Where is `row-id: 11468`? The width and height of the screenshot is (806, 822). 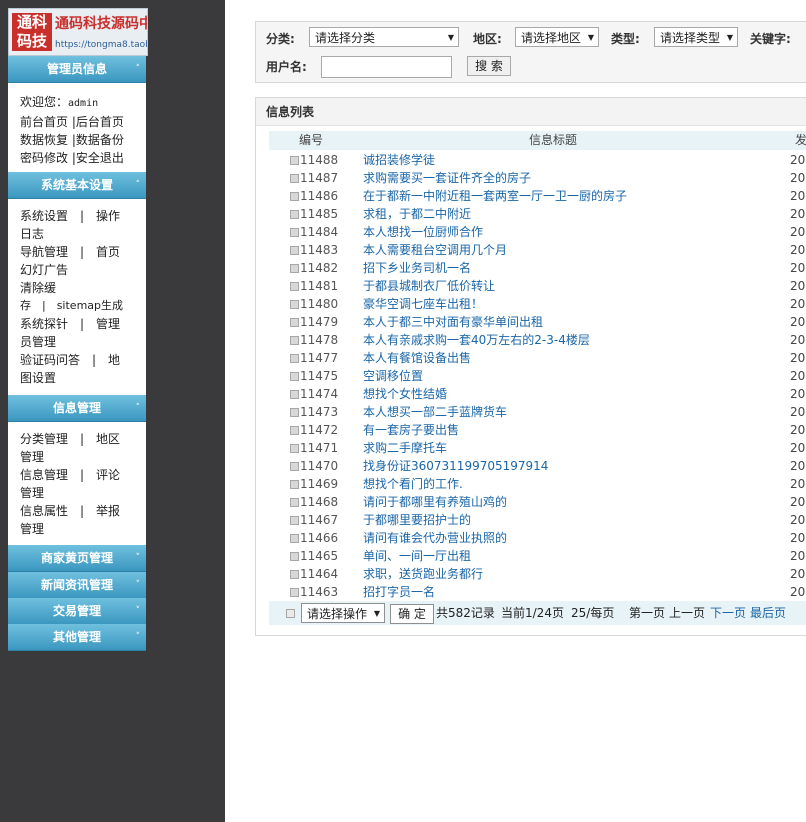
row-id: 11468 is located at coordinates (319, 502).